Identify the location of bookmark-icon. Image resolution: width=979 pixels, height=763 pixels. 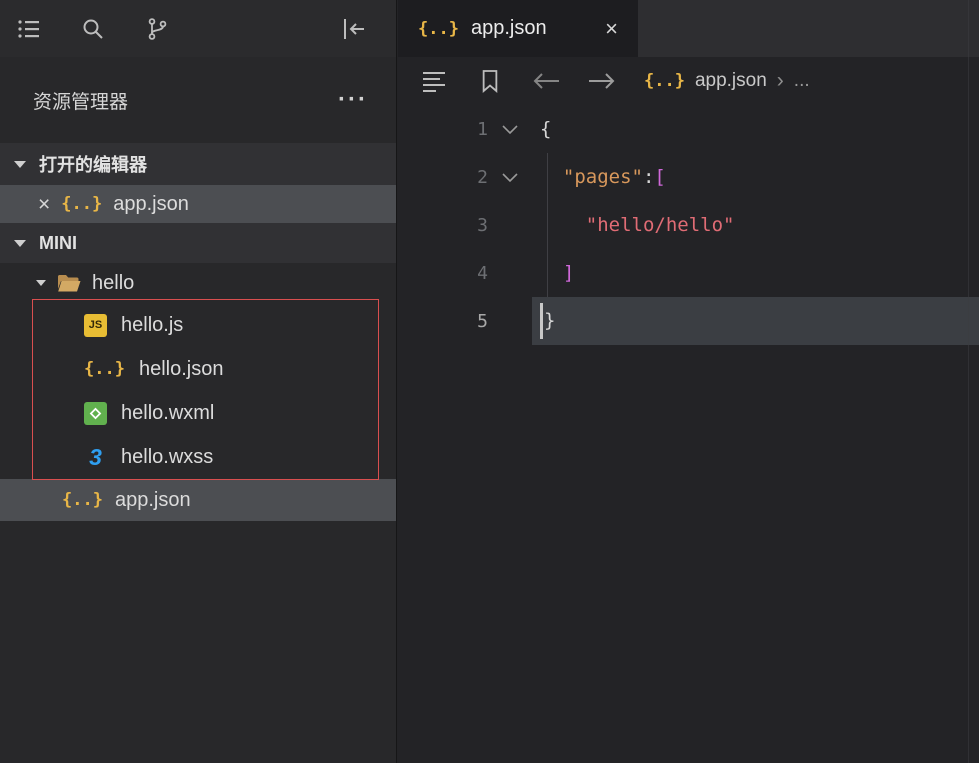
(490, 81).